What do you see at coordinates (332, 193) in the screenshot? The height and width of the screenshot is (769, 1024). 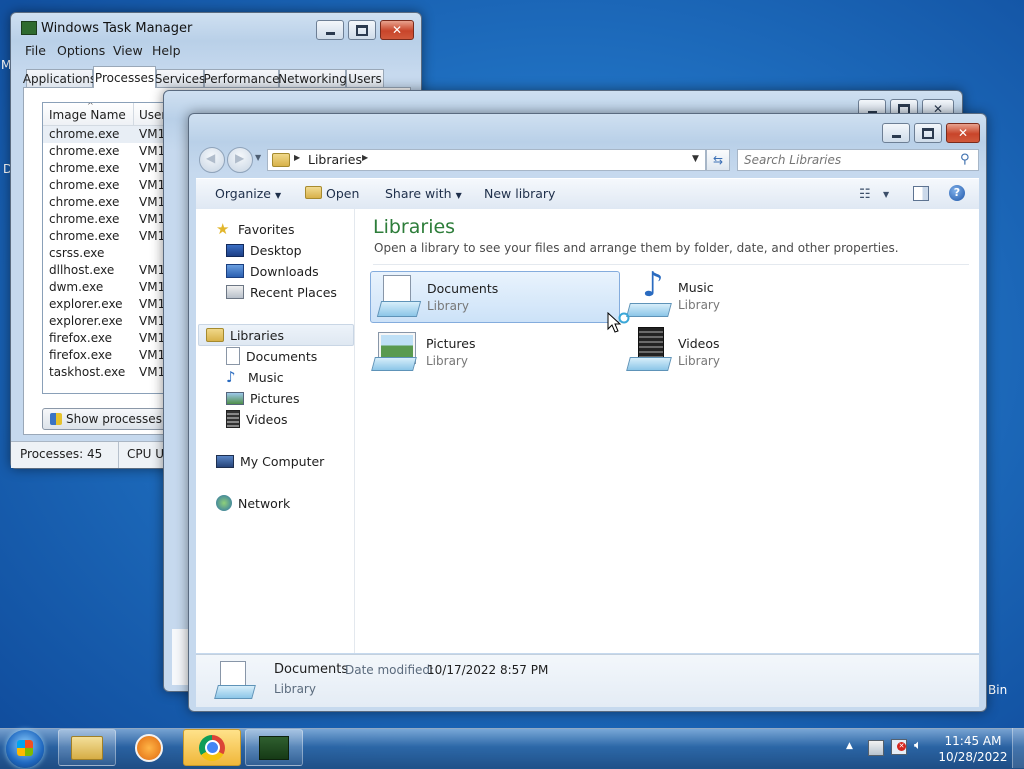 I see `open-button: Open` at bounding box center [332, 193].